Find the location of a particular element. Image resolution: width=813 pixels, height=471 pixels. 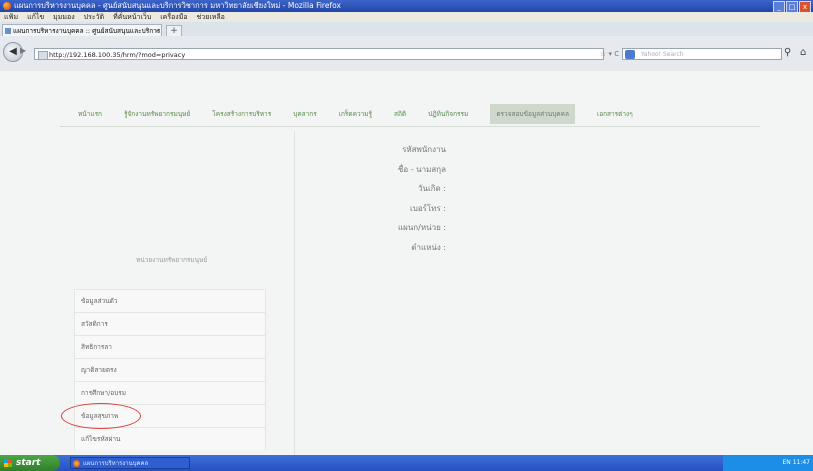

nav-structure: โครงสร้างการบริหาร is located at coordinates (241, 114).